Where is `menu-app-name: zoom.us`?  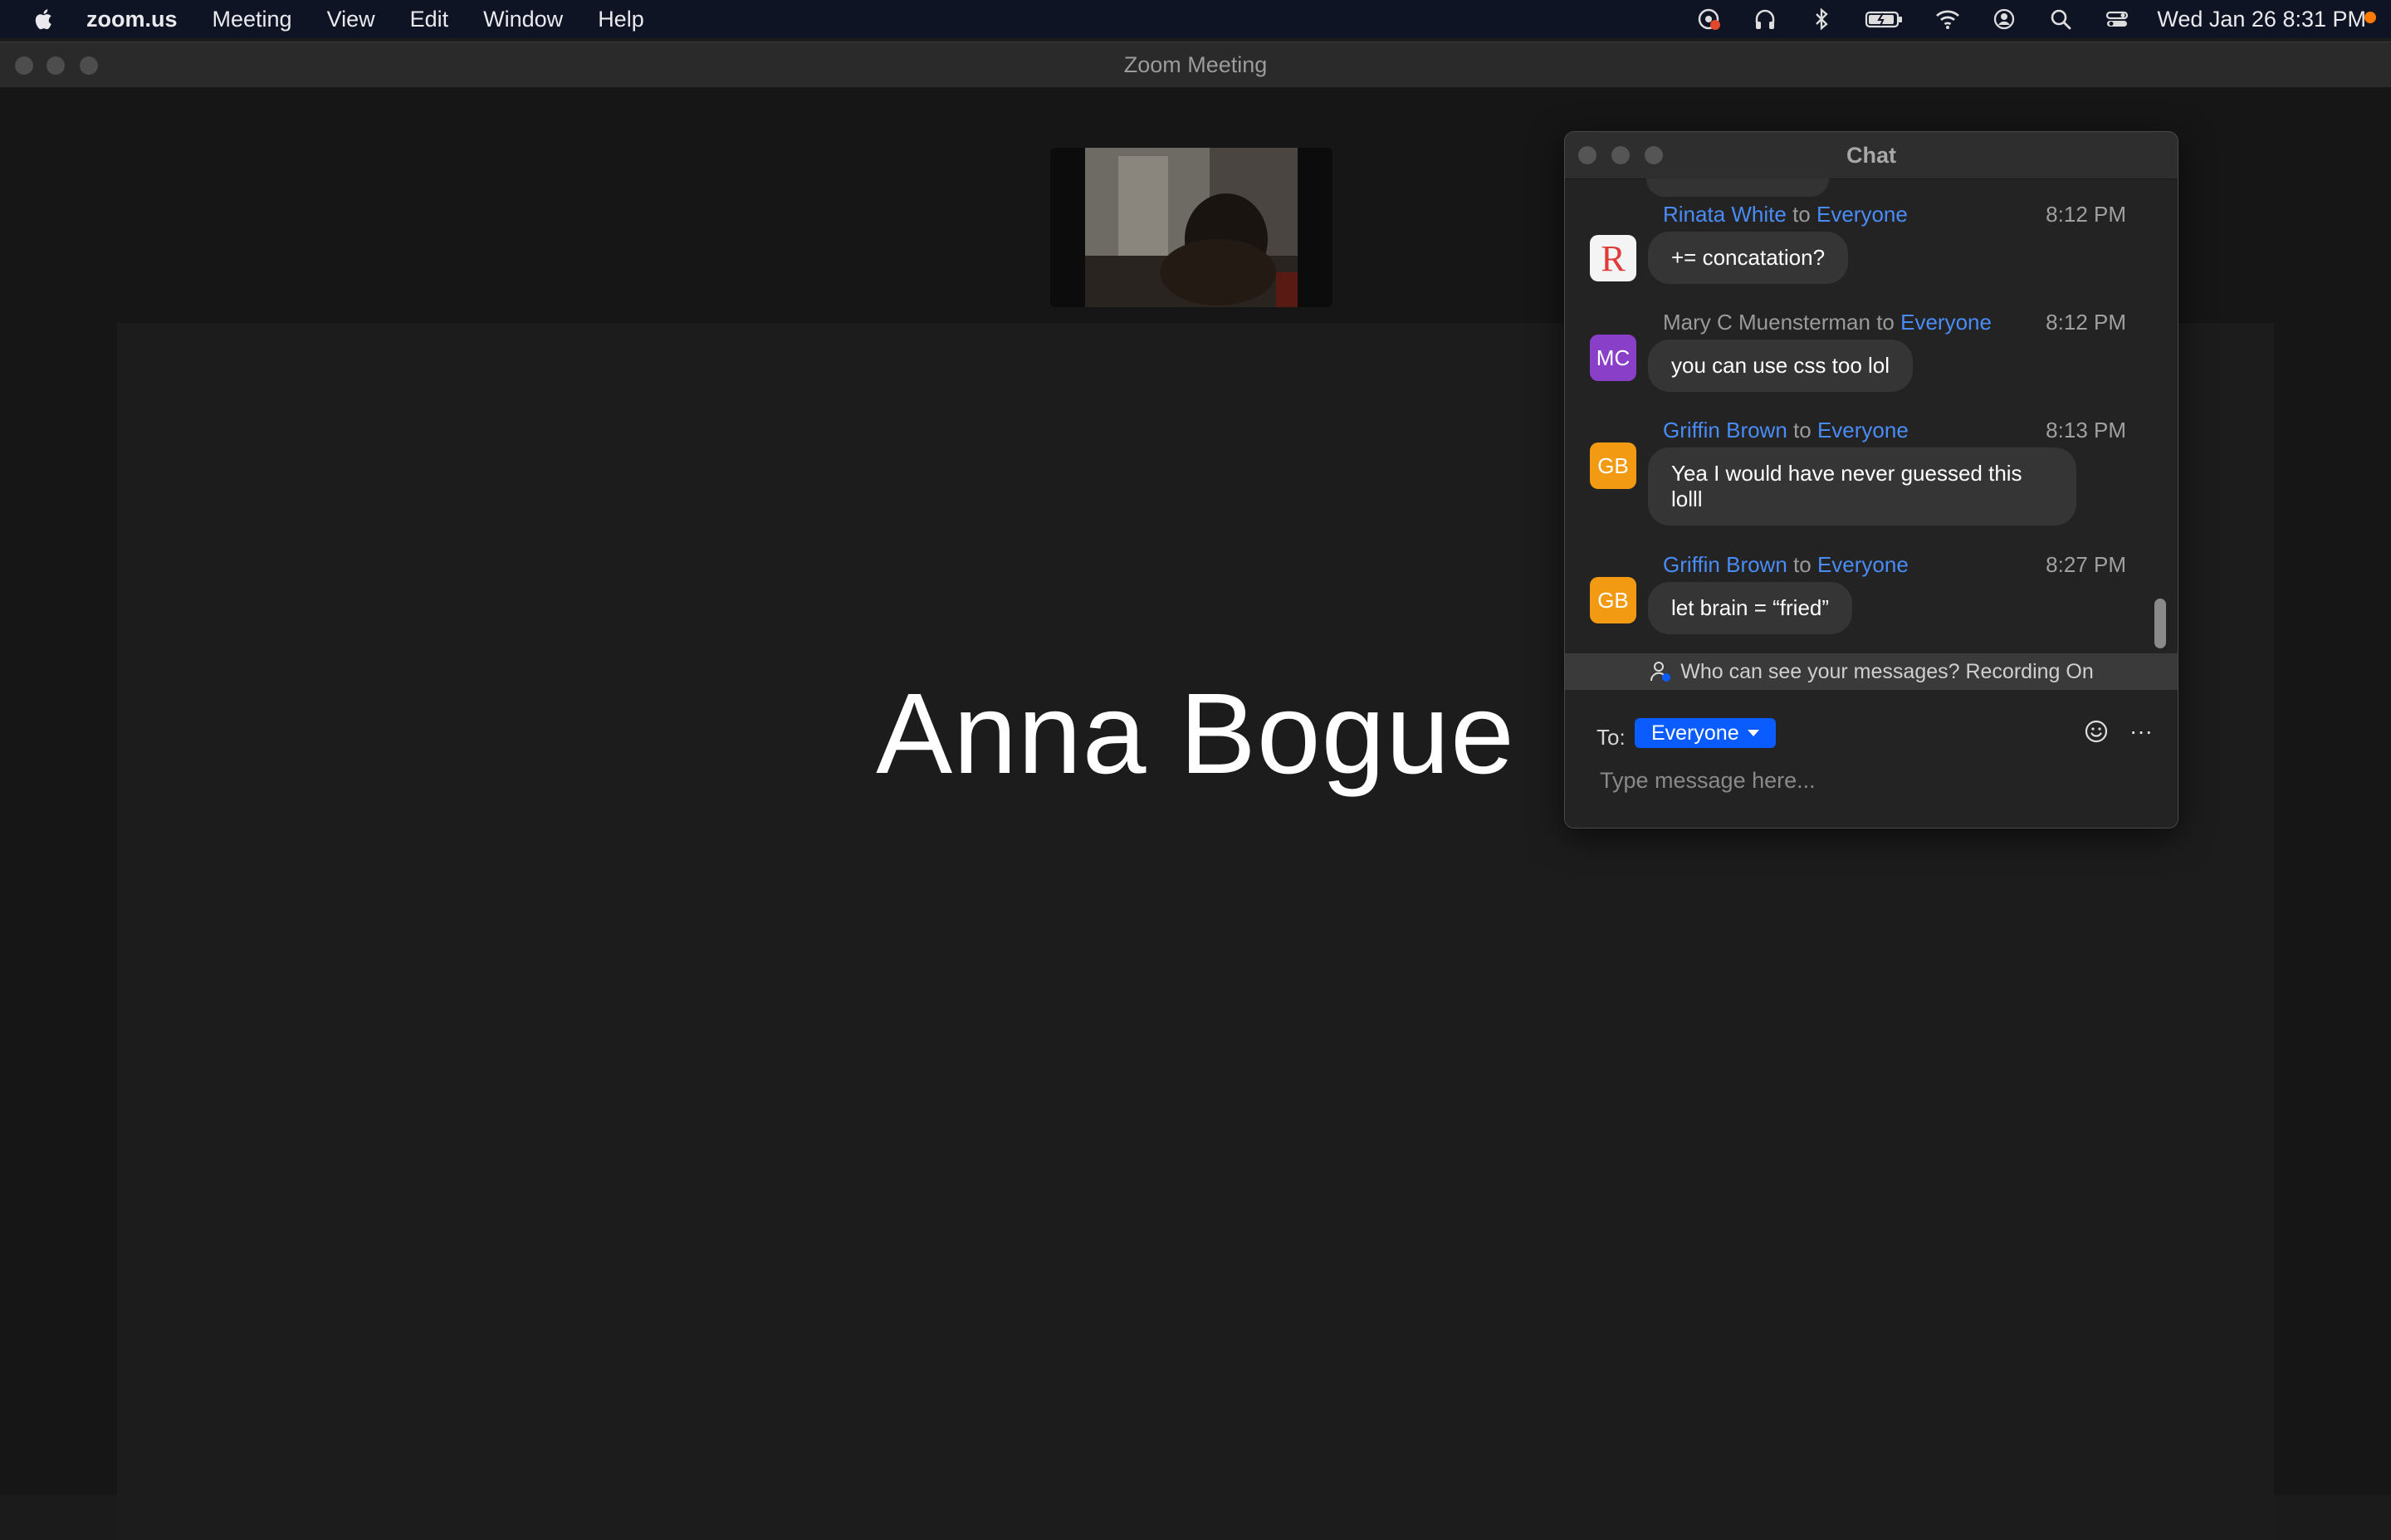
menu-app-name: zoom.us is located at coordinates (132, 19).